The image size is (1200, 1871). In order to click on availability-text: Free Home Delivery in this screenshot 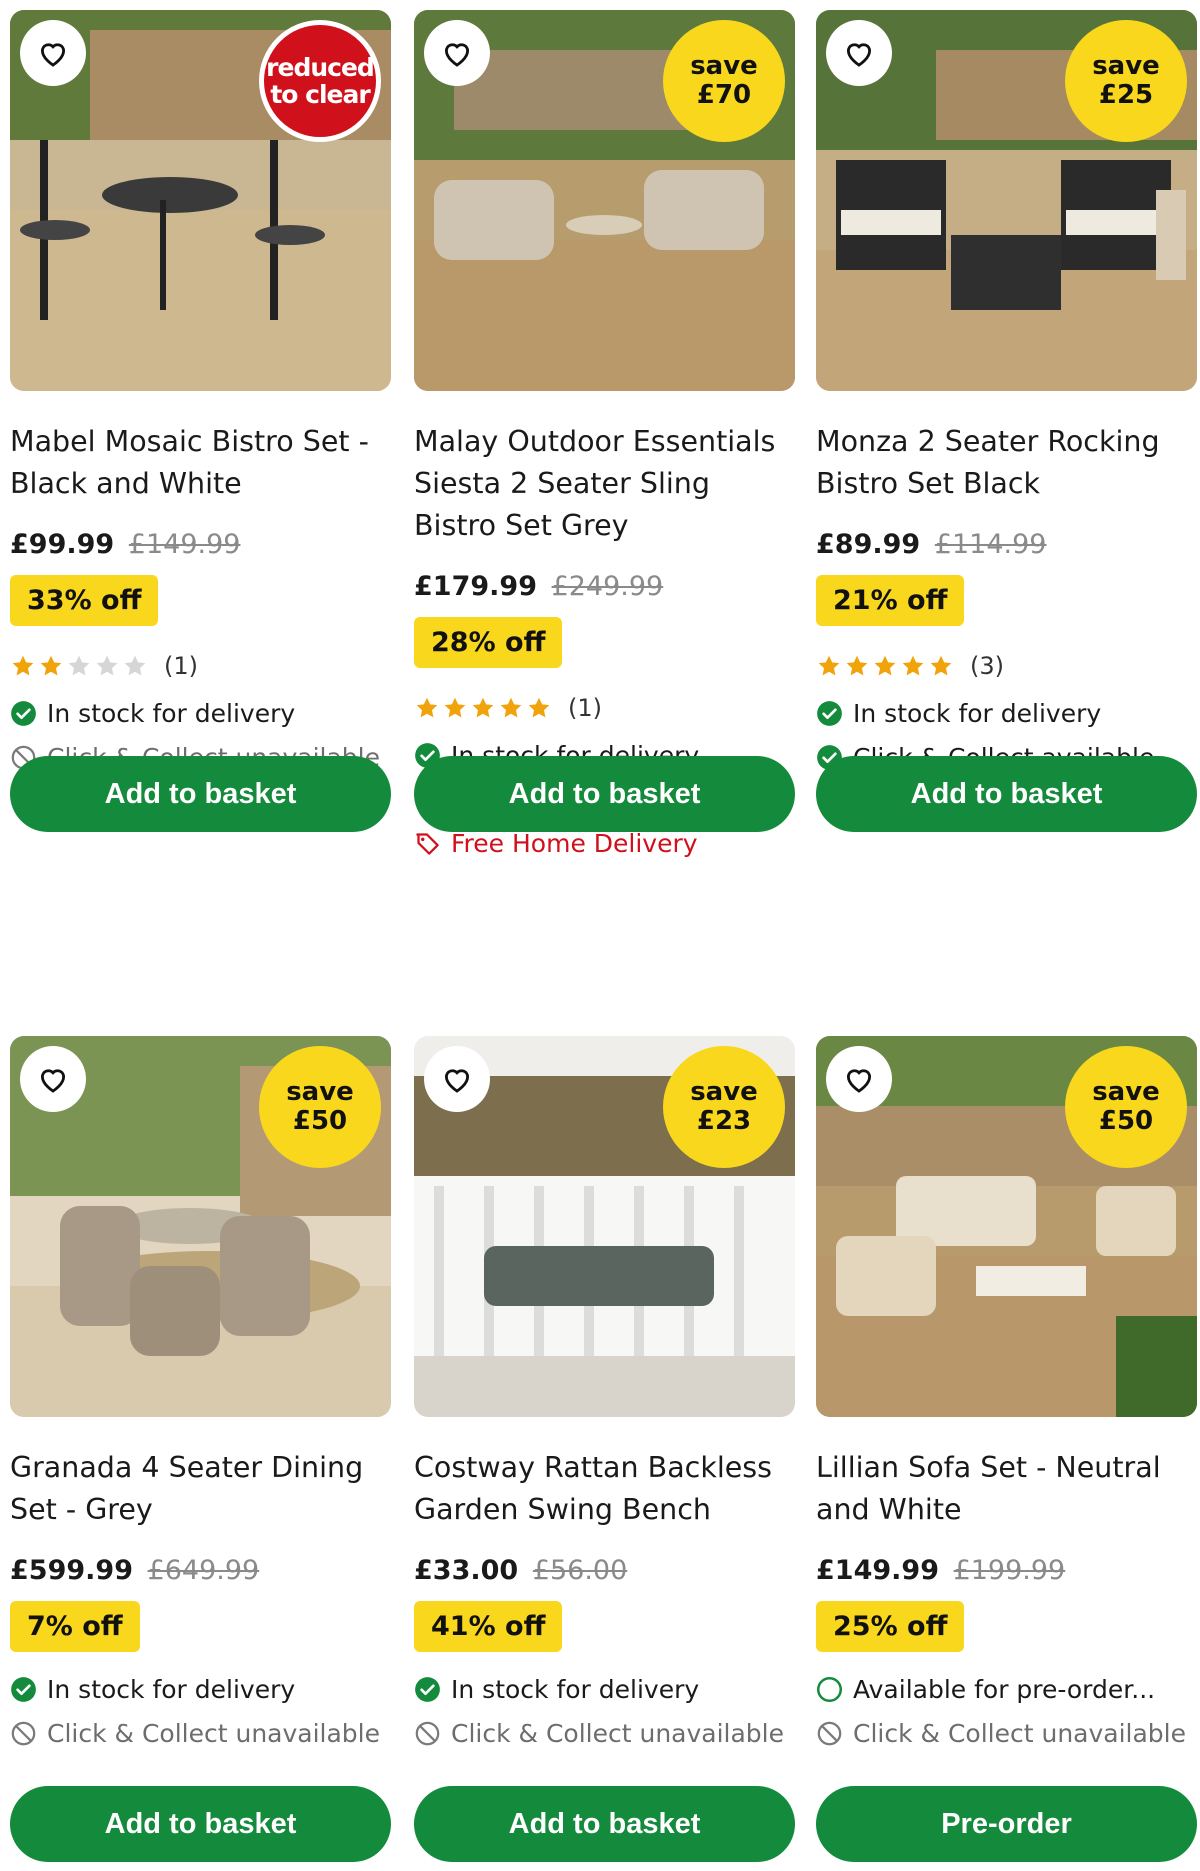, I will do `click(574, 843)`.